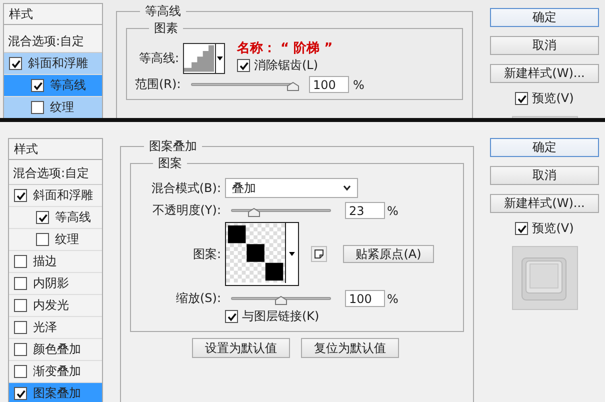 Image resolution: width=605 pixels, height=402 pixels. What do you see at coordinates (388, 254) in the screenshot?
I see `snap-to-origin-button: 贴紧原点(A)` at bounding box center [388, 254].